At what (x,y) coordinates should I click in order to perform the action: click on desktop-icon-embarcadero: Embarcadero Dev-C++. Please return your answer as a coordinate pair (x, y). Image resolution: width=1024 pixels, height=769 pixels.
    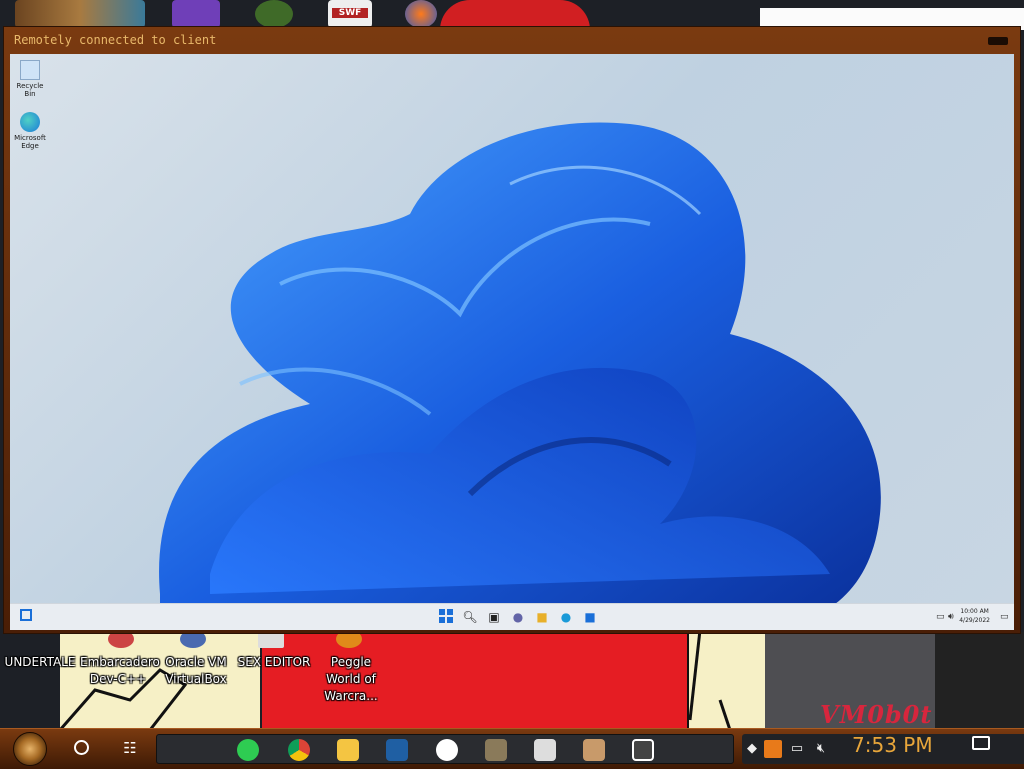
    Looking at the image, I should click on (120, 671).